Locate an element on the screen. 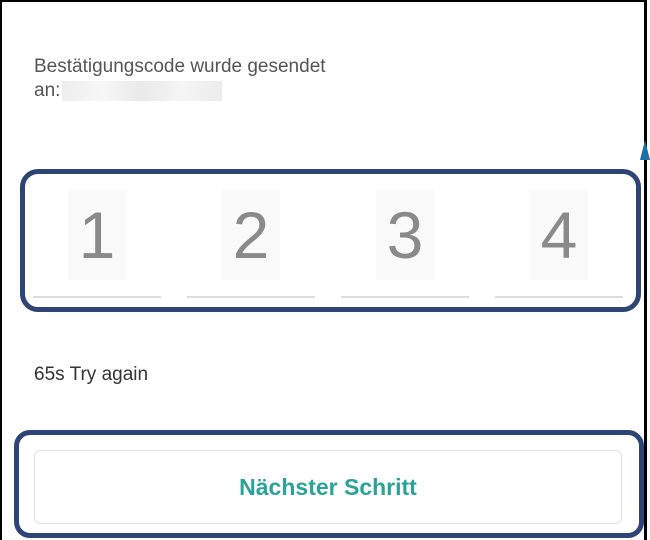 This screenshot has height=540, width=650. confirmation-message: Bestätigungscode wurde gesendet an: is located at coordinates (180, 79).